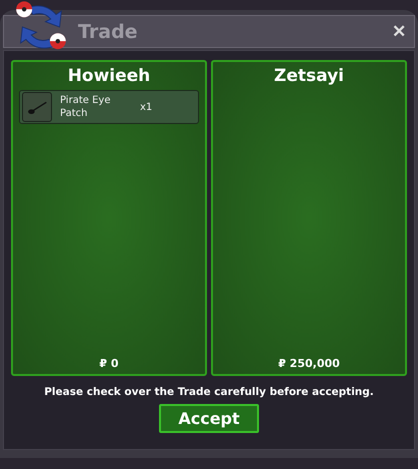  What do you see at coordinates (209, 392) in the screenshot?
I see `notice-text: Please check over the Trade carefully before accepting.` at bounding box center [209, 392].